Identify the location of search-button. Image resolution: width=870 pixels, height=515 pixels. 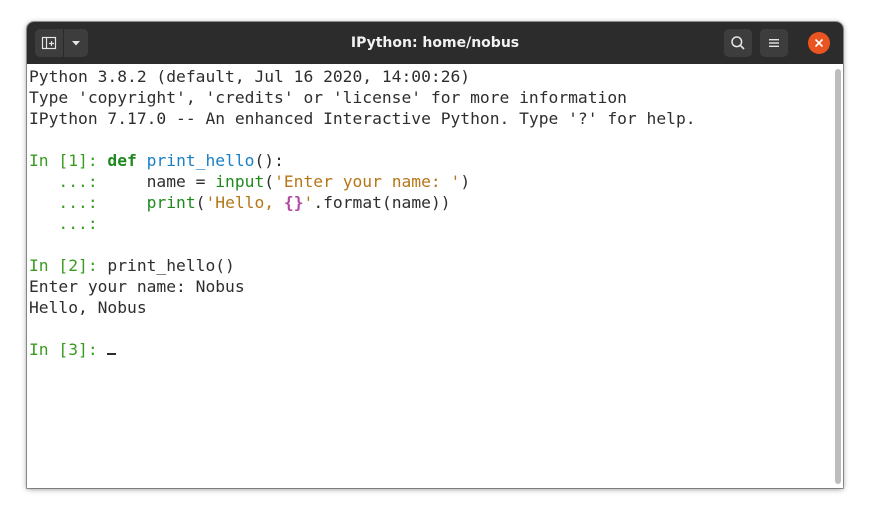
(738, 43).